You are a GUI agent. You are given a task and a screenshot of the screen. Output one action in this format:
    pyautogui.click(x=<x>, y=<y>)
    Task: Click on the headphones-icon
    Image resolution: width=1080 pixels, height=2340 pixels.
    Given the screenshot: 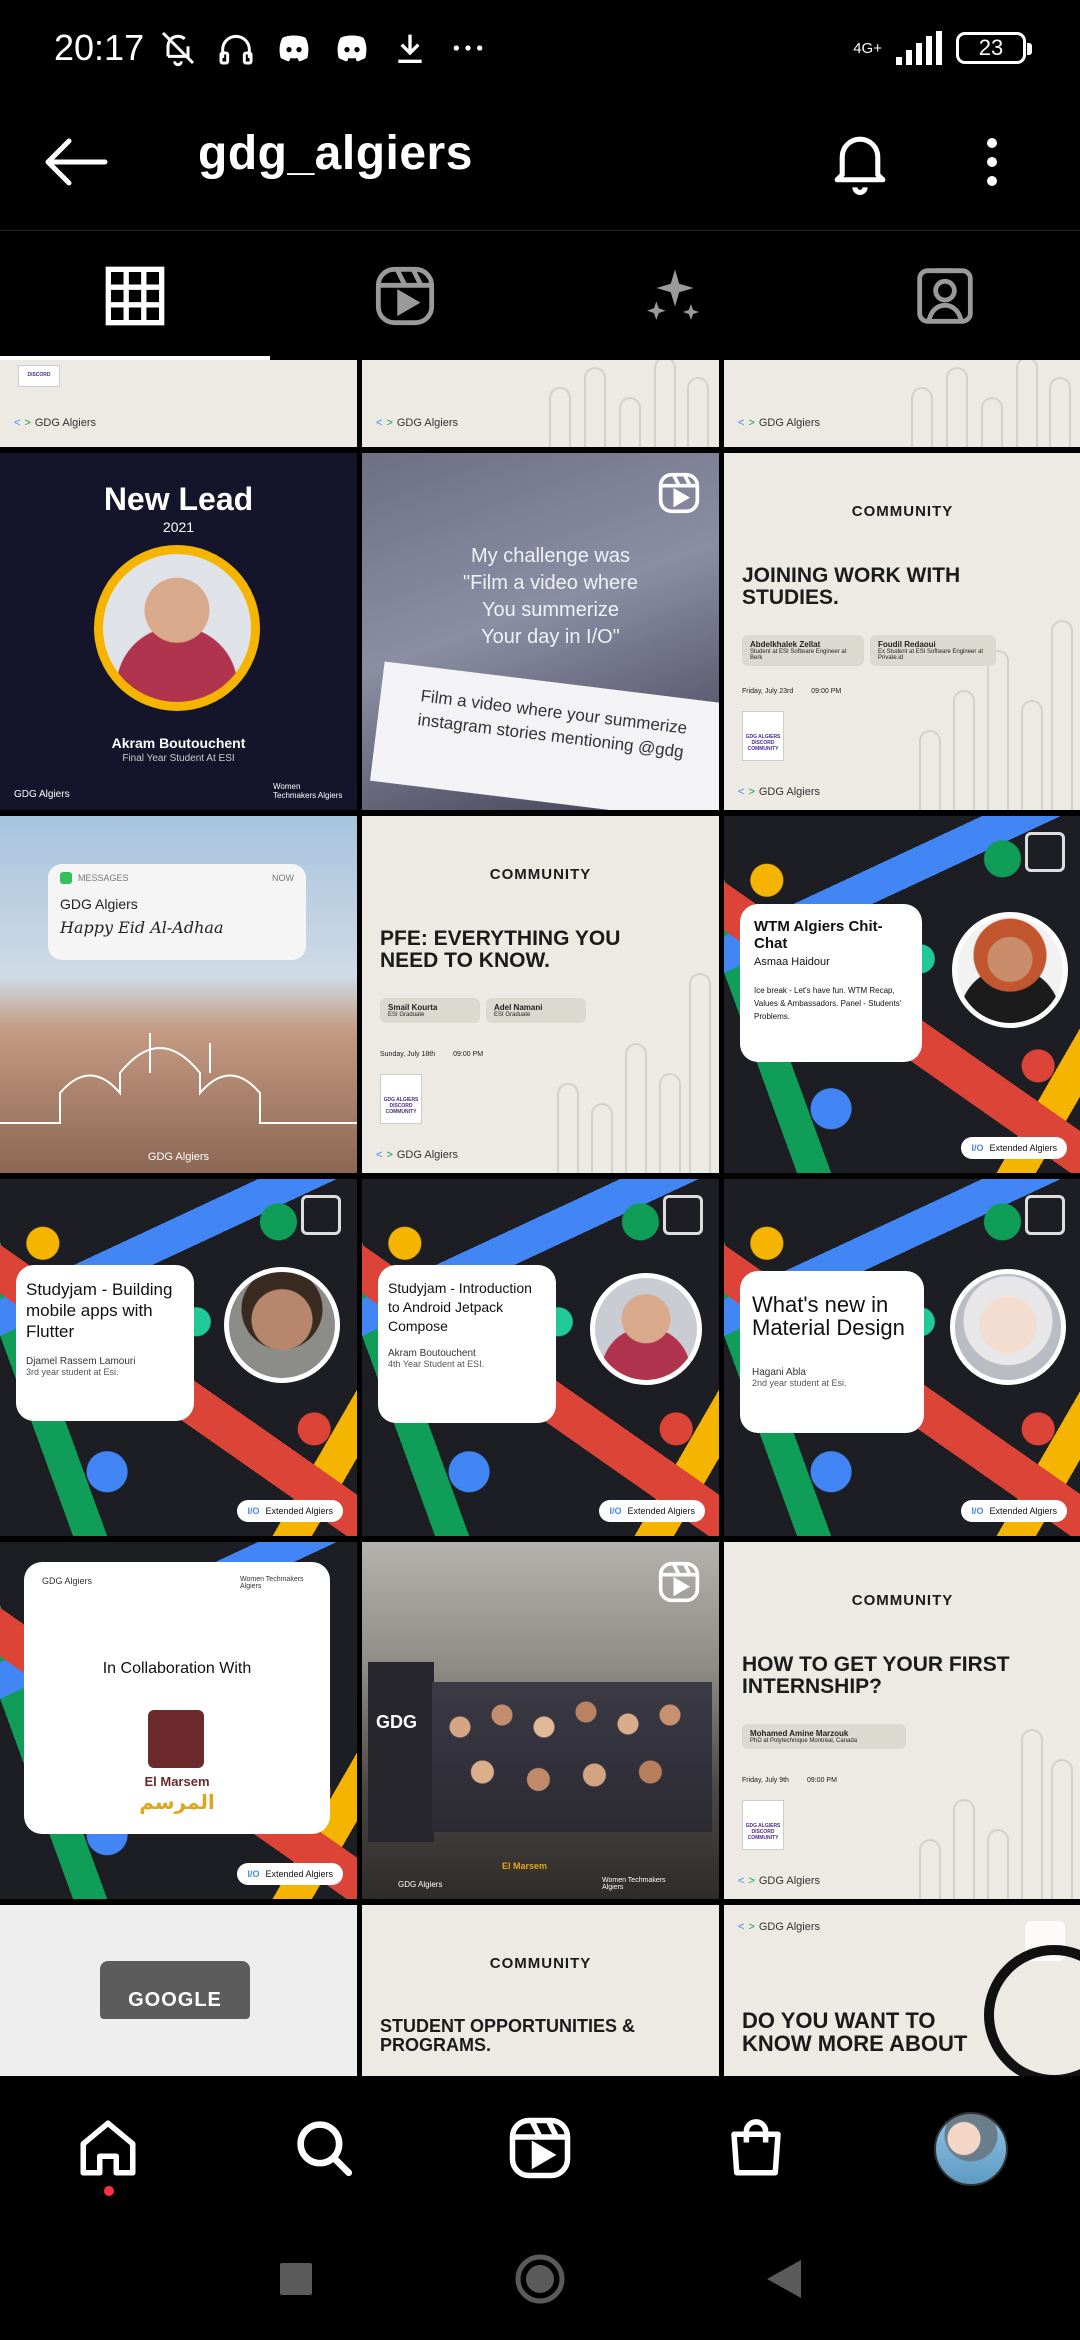 What is the action you would take?
    pyautogui.click(x=236, y=49)
    